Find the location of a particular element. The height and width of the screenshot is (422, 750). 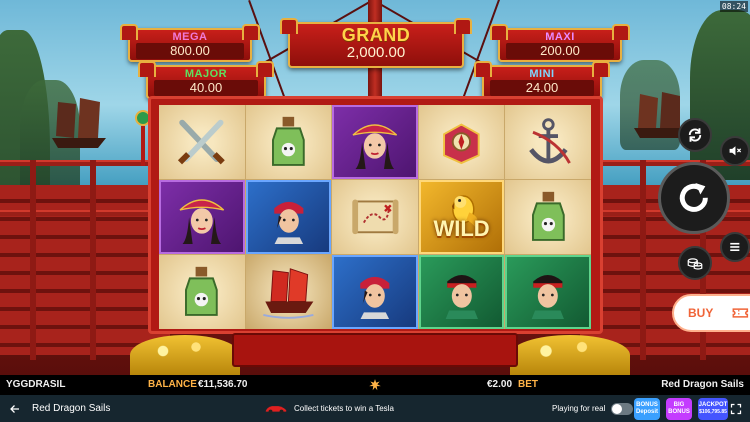

spin-icon is located at coordinates (694, 198).